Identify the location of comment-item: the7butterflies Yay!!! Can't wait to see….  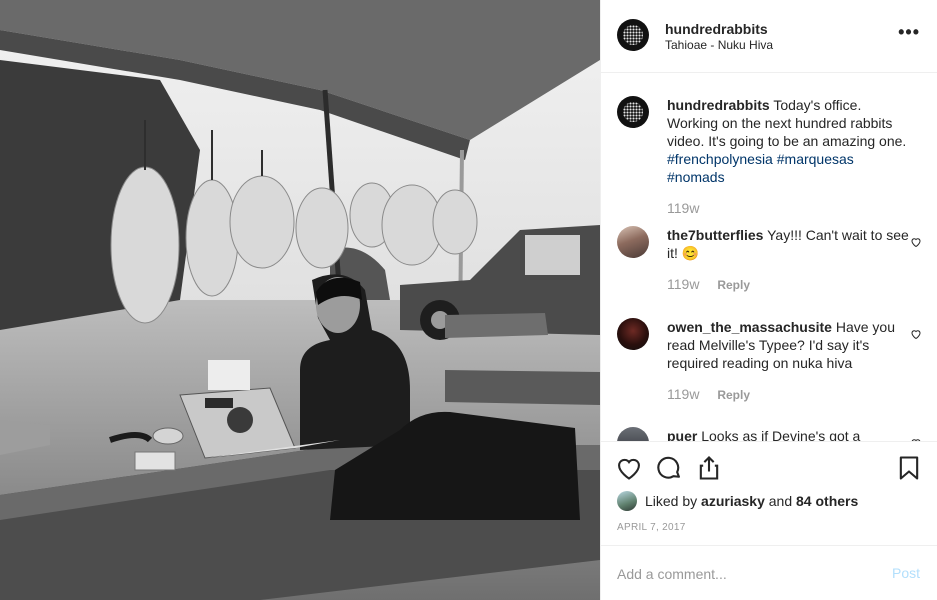
(769, 263).